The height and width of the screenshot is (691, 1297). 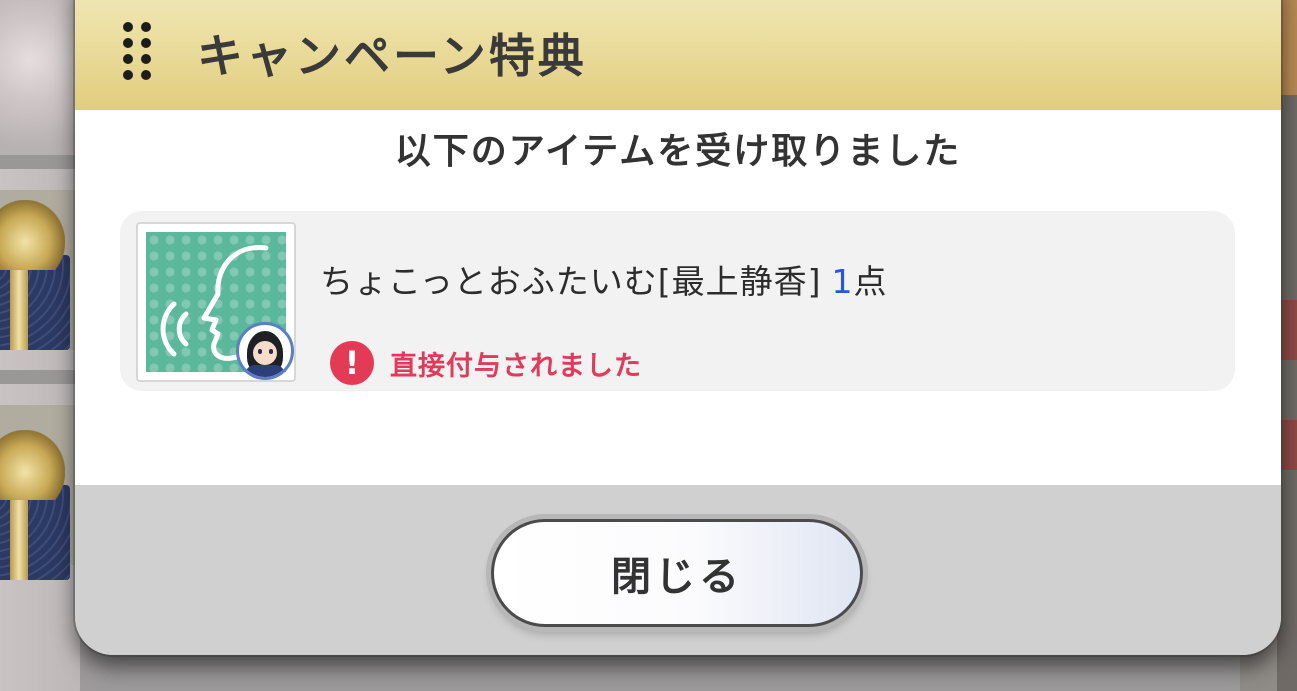 I want to click on item-thumbnail, so click(x=216, y=302).